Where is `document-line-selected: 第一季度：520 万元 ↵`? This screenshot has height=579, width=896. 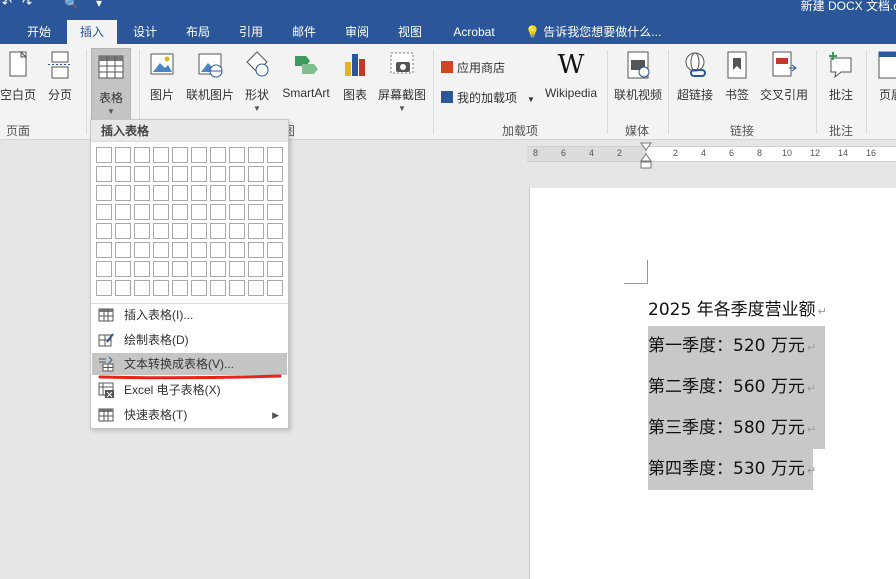
document-line-selected: 第一季度：520 万元 ↵ is located at coordinates (736, 346).